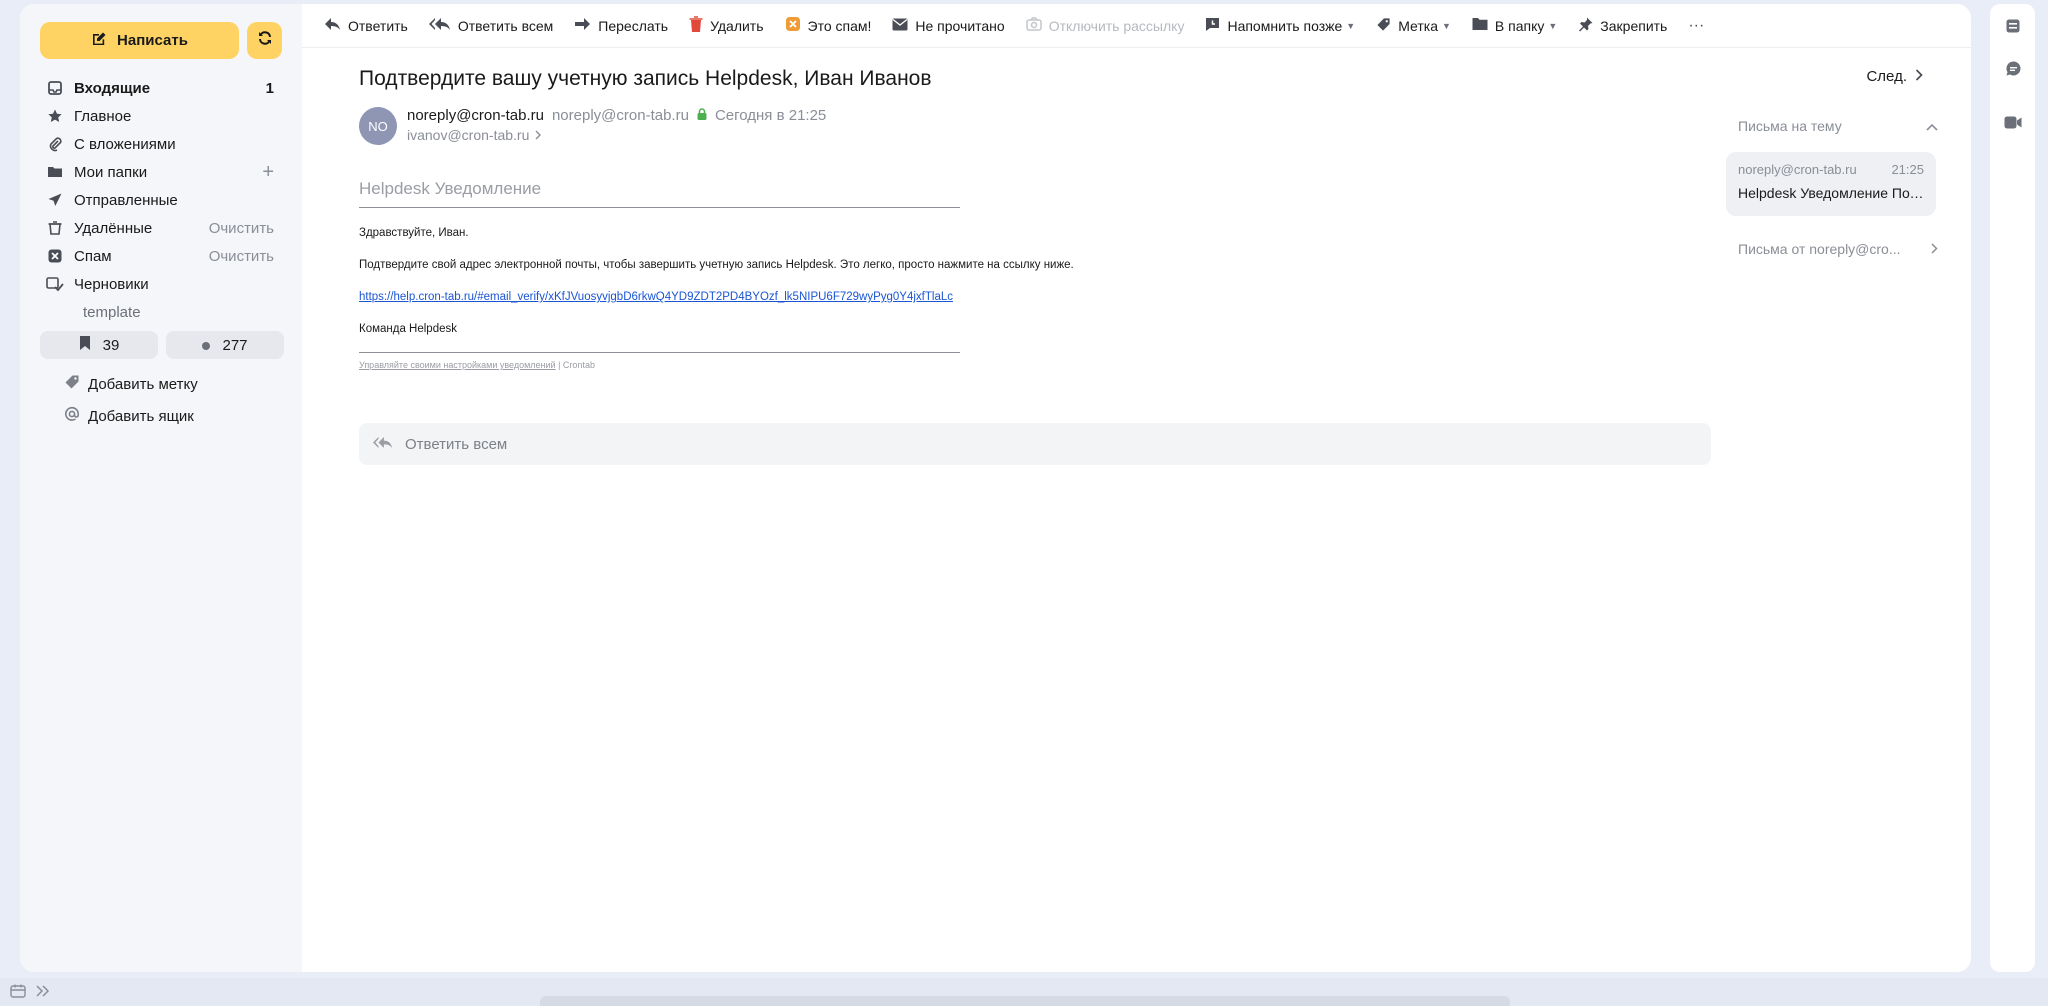 This screenshot has height=1006, width=2048. I want to click on folder-template: template, so click(161, 312).